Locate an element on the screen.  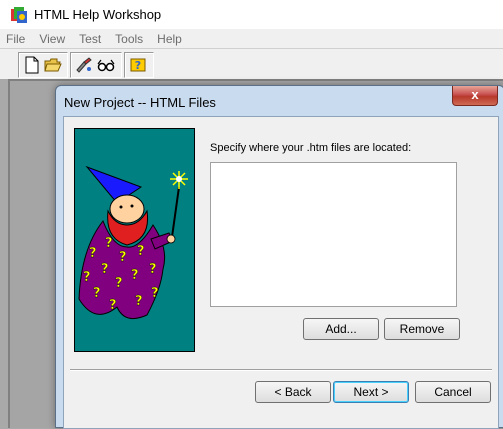
menu-file: File is located at coordinates (16, 39).